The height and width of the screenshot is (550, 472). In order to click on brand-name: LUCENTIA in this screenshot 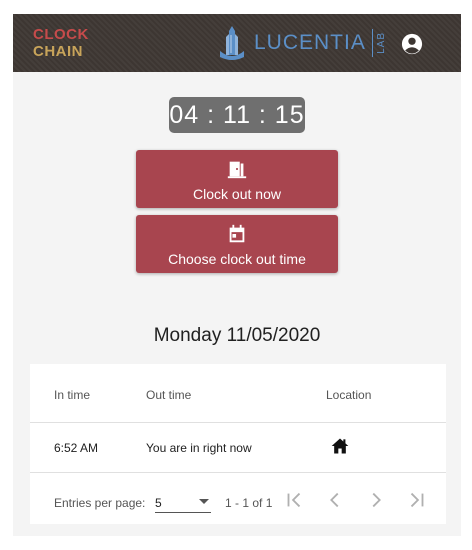, I will do `click(310, 42)`.